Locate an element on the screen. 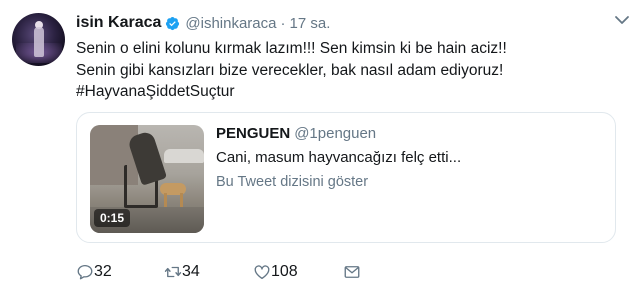 The width and height of the screenshot is (640, 292). quoted-header: PENGUEN @1penguen is located at coordinates (296, 134).